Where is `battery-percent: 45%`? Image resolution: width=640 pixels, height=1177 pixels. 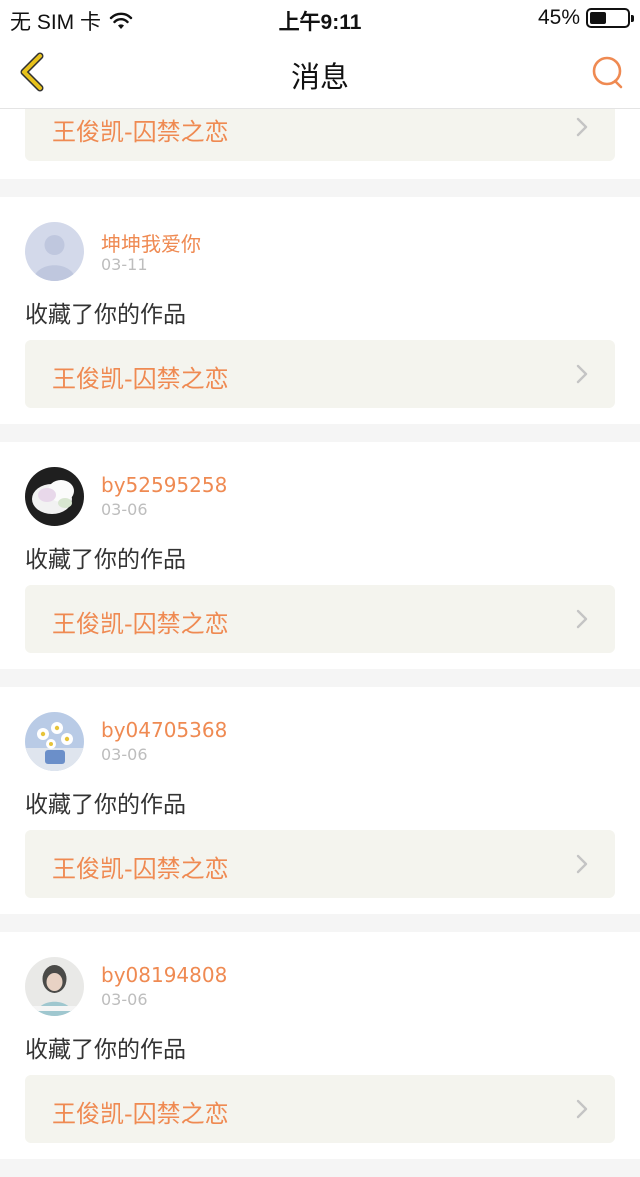
battery-percent: 45% is located at coordinates (558, 17).